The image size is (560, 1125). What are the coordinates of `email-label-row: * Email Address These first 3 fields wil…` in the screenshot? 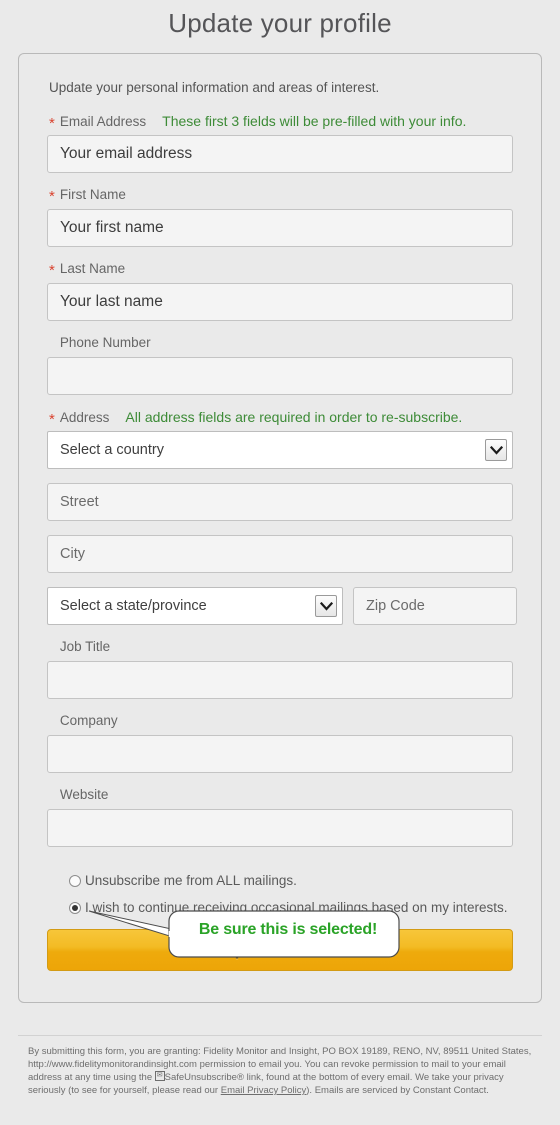 It's located at (281, 122).